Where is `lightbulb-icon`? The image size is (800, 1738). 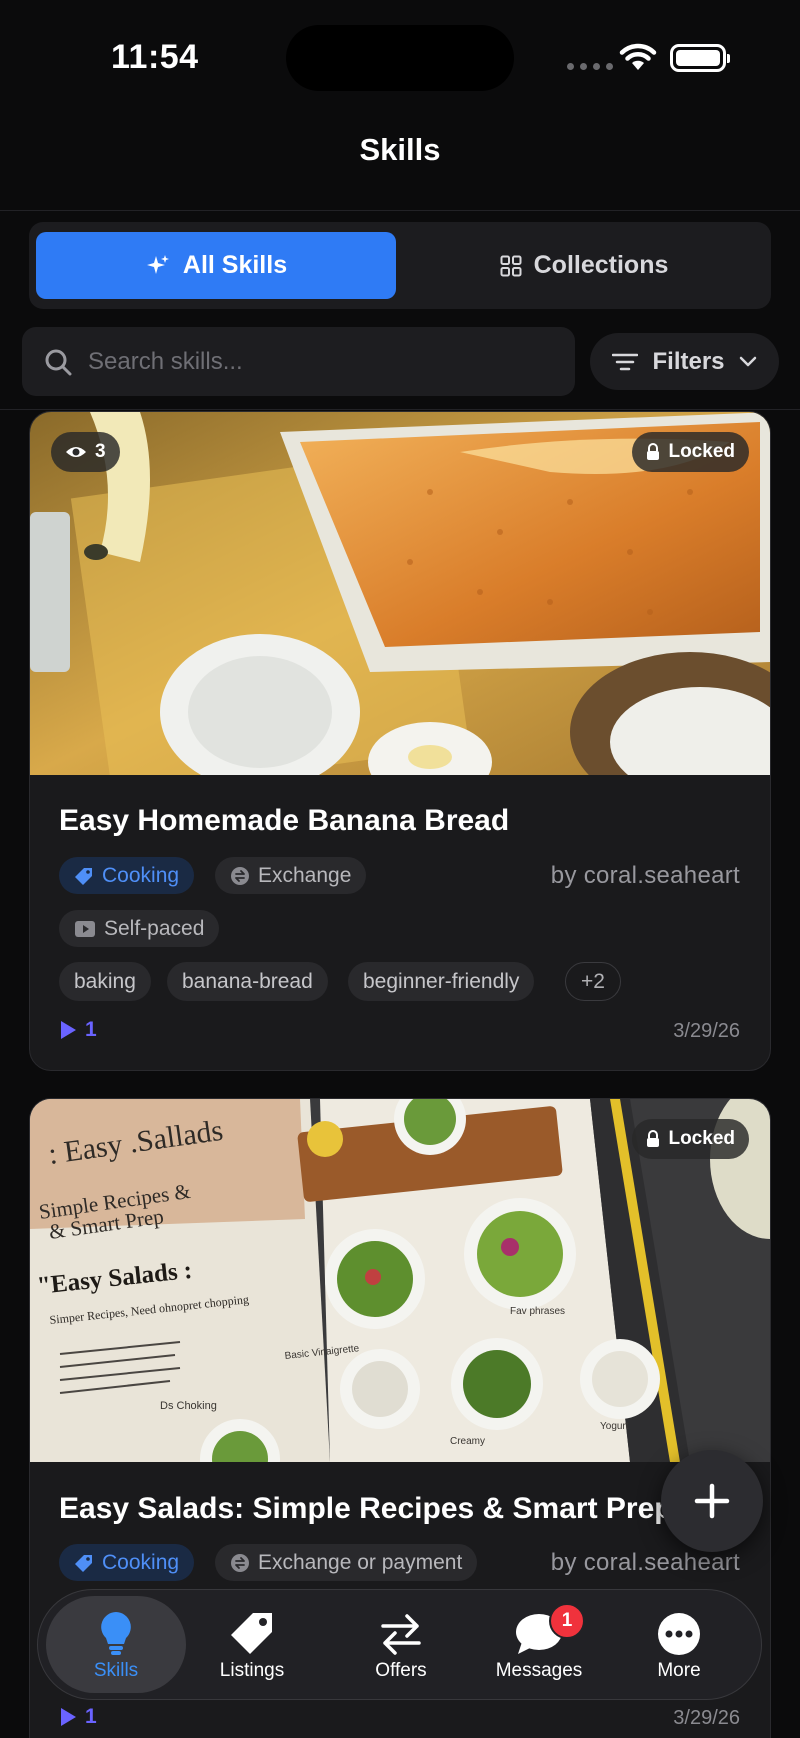 lightbulb-icon is located at coordinates (116, 1633).